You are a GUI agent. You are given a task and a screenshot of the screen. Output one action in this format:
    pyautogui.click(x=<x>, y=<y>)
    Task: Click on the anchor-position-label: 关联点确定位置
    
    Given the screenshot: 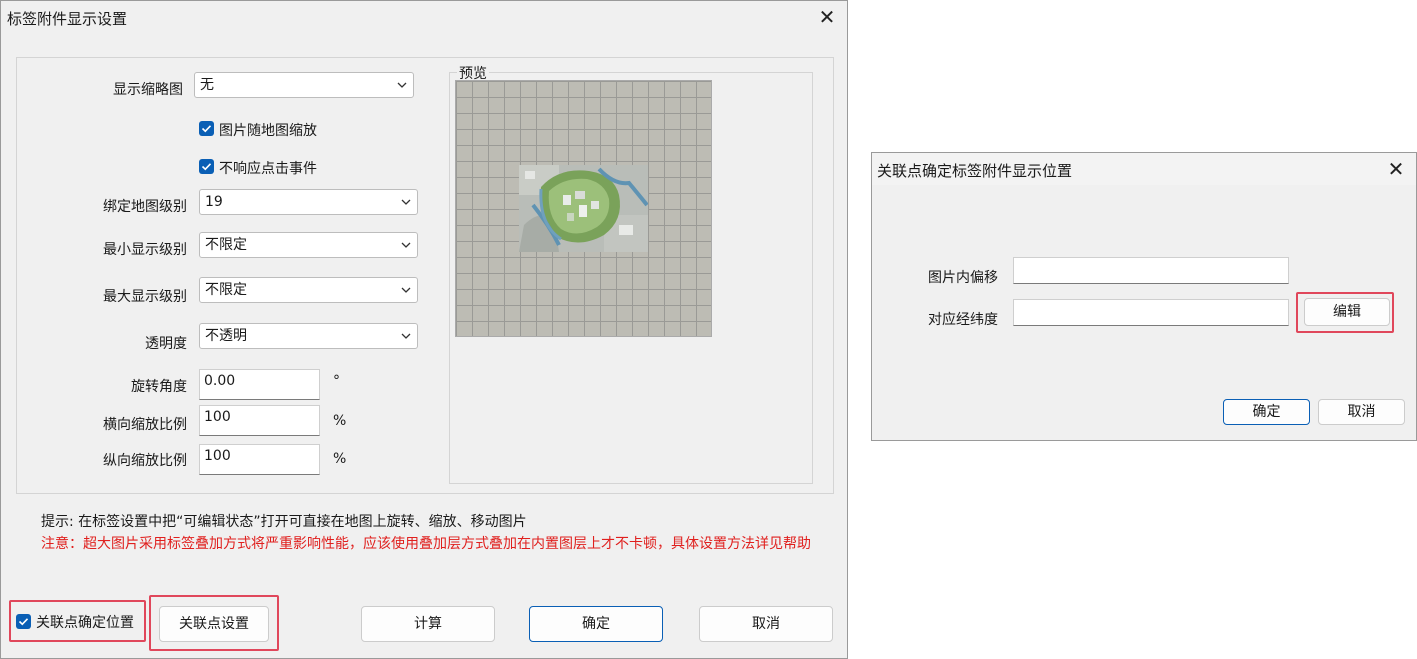 What is the action you would take?
    pyautogui.click(x=85, y=623)
    